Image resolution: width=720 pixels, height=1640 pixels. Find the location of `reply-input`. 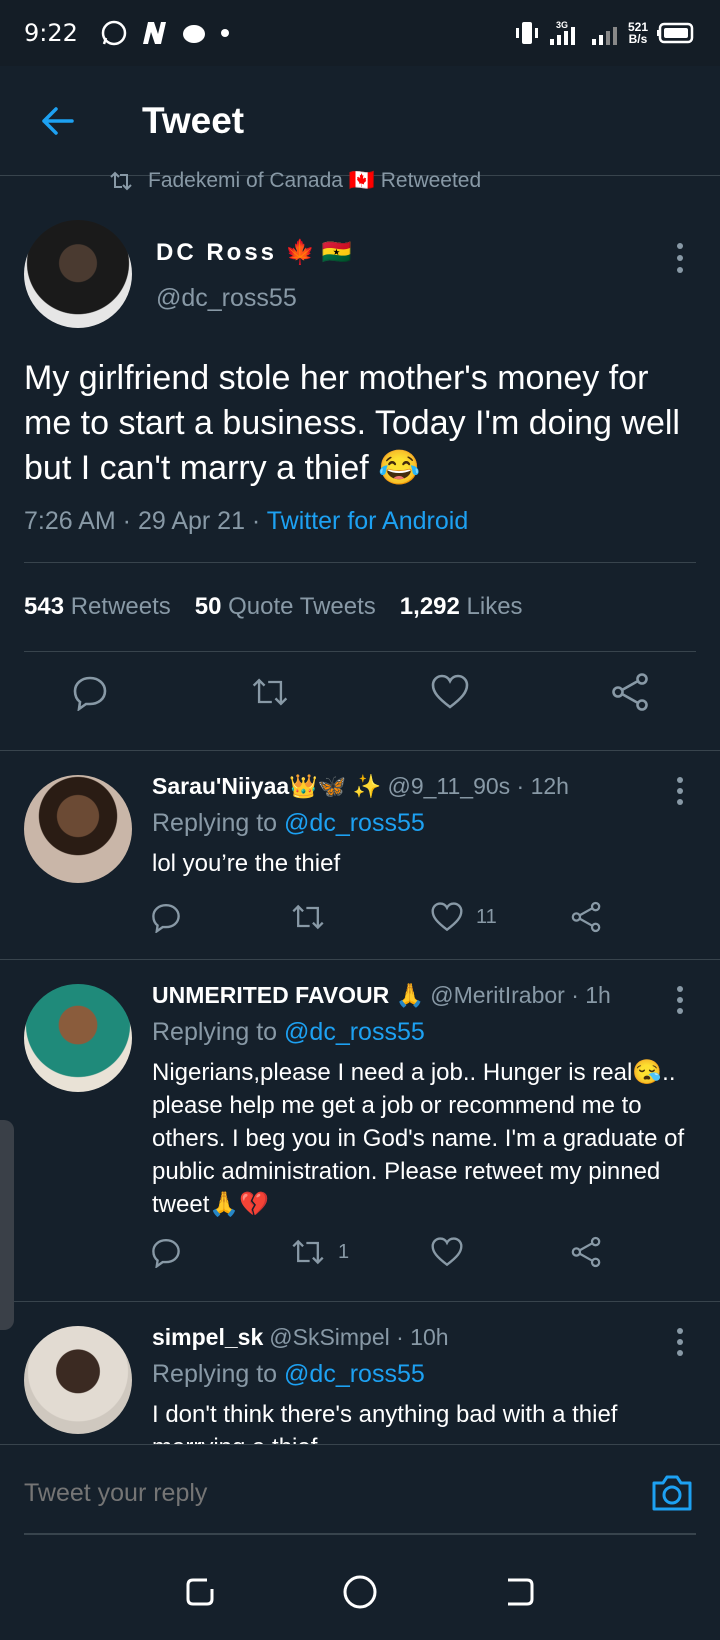

reply-input is located at coordinates (304, 1493).